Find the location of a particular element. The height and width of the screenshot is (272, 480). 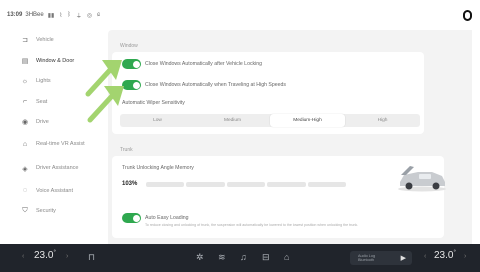

wifi-icon: ⌇ is located at coordinates (61, 15).